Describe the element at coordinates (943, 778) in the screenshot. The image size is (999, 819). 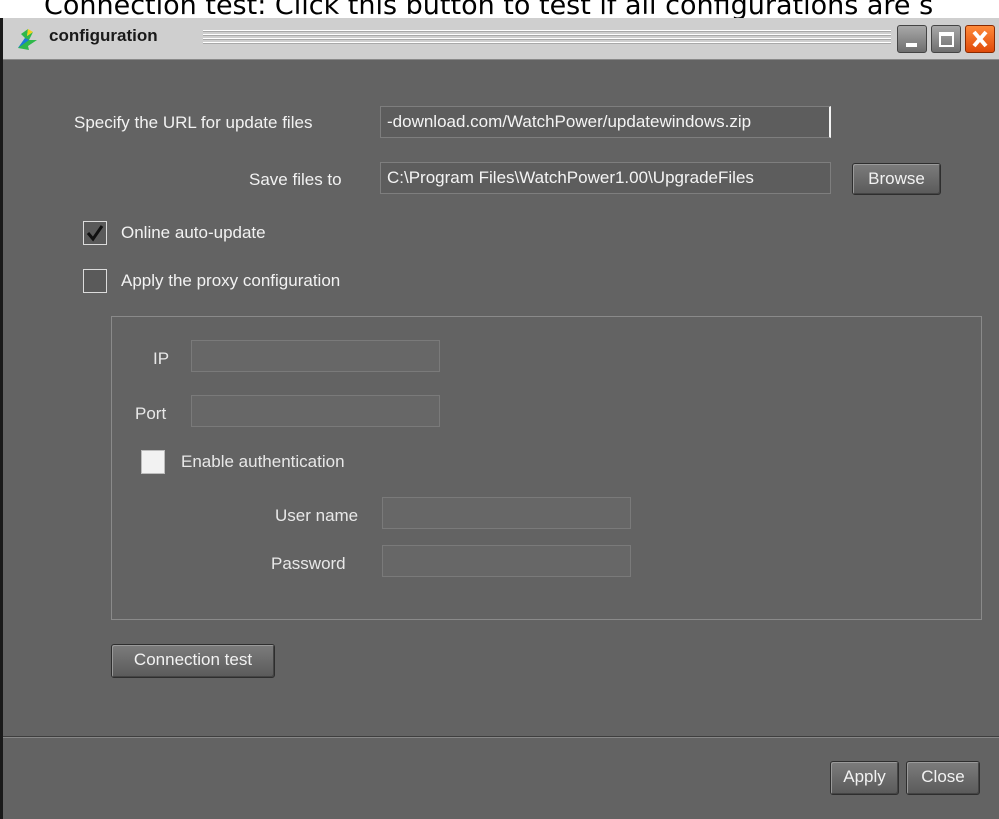
I see `close-button: Close` at that location.